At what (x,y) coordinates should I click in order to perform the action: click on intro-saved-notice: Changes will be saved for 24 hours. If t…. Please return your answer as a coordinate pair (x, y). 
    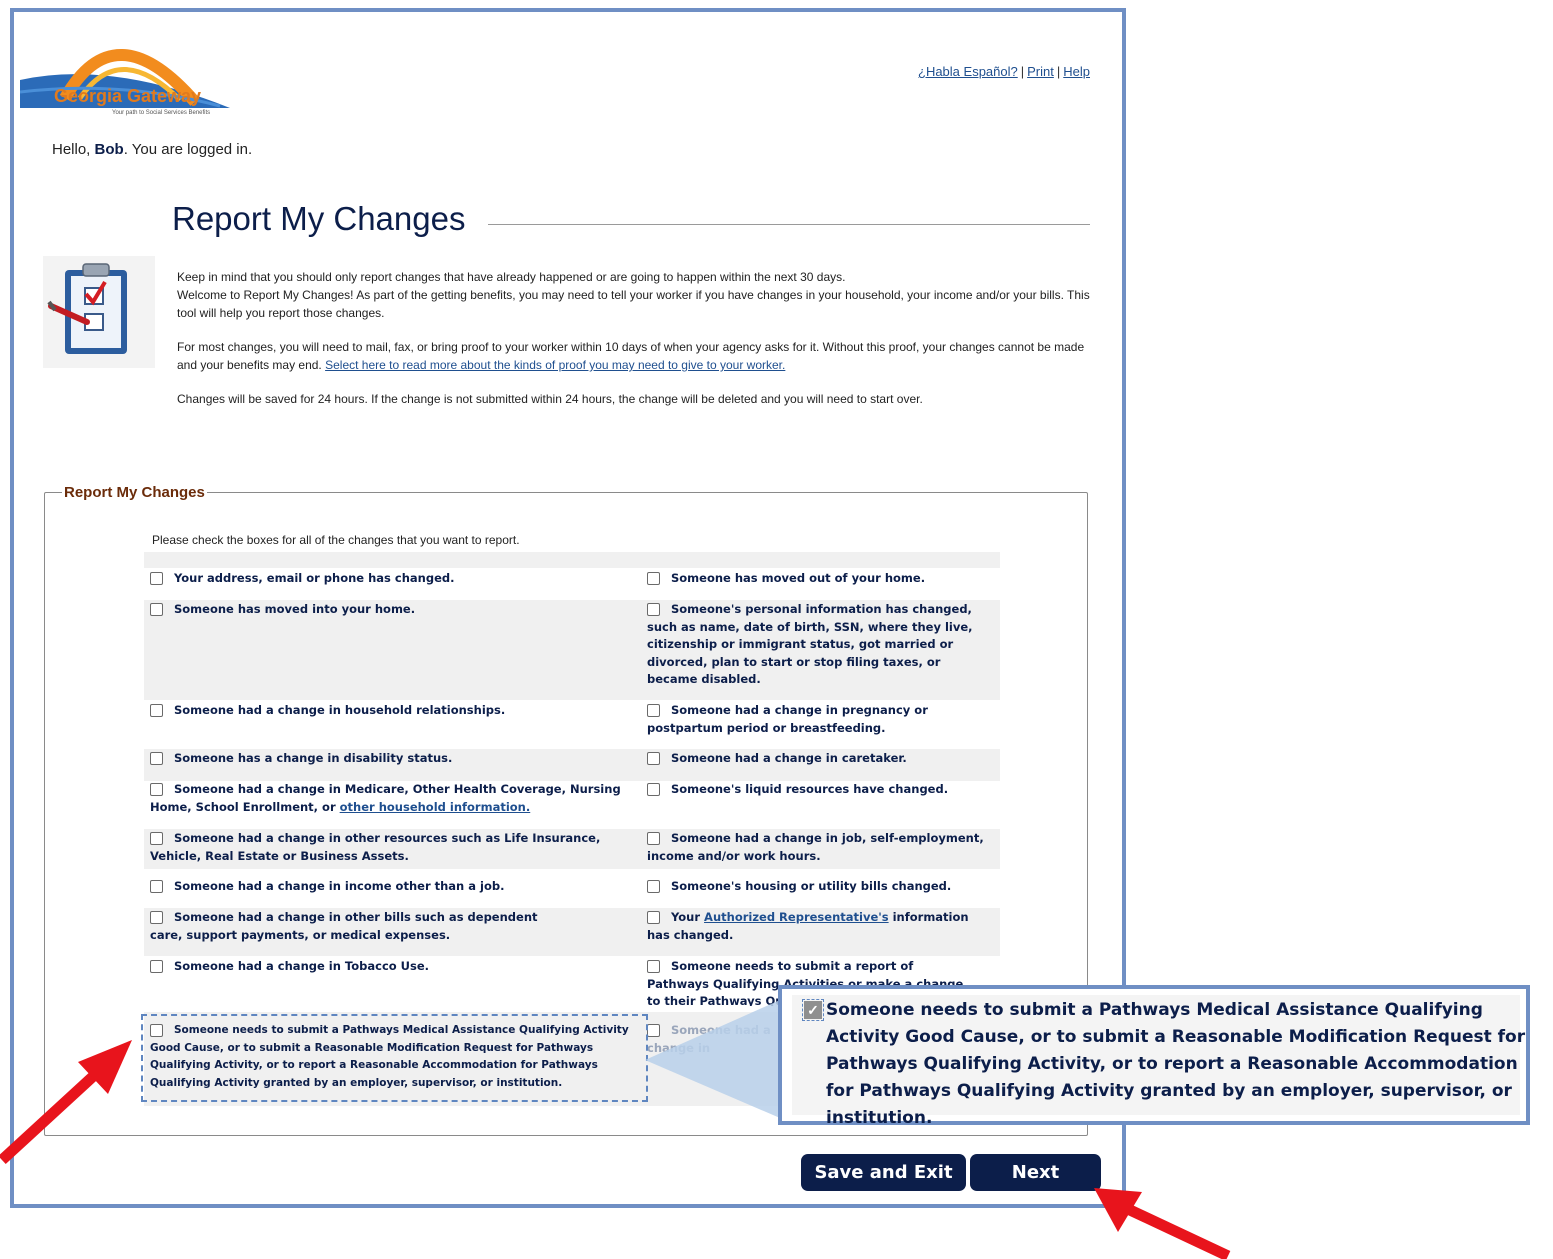
    Looking at the image, I should click on (550, 399).